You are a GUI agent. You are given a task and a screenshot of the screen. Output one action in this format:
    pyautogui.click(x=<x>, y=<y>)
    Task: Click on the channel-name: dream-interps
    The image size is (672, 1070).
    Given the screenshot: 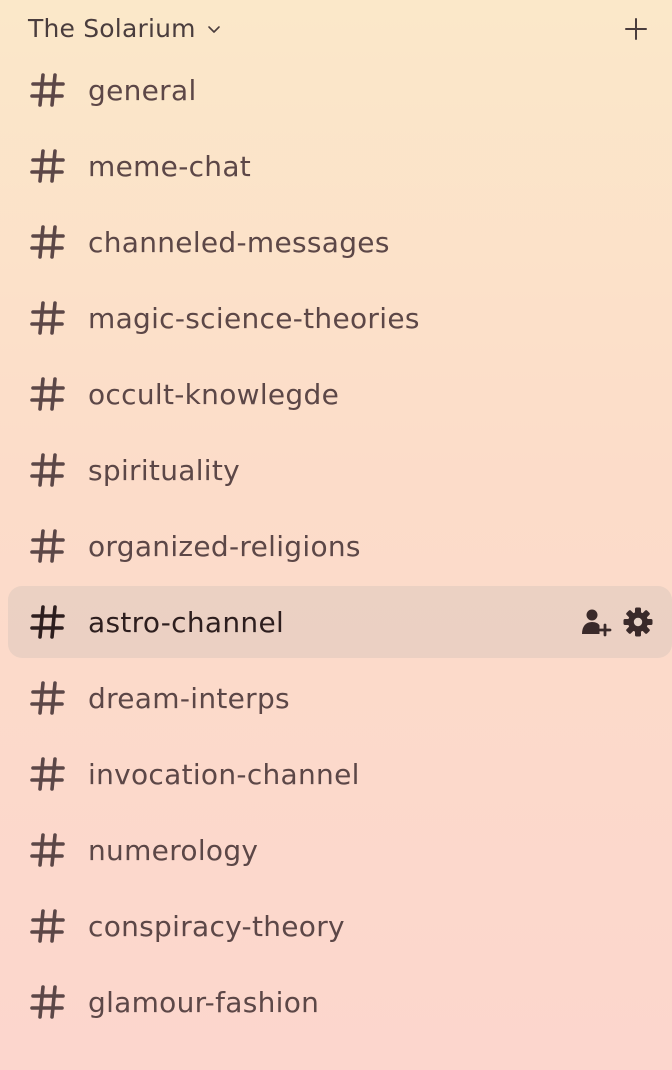 What is the action you would take?
    pyautogui.click(x=189, y=698)
    